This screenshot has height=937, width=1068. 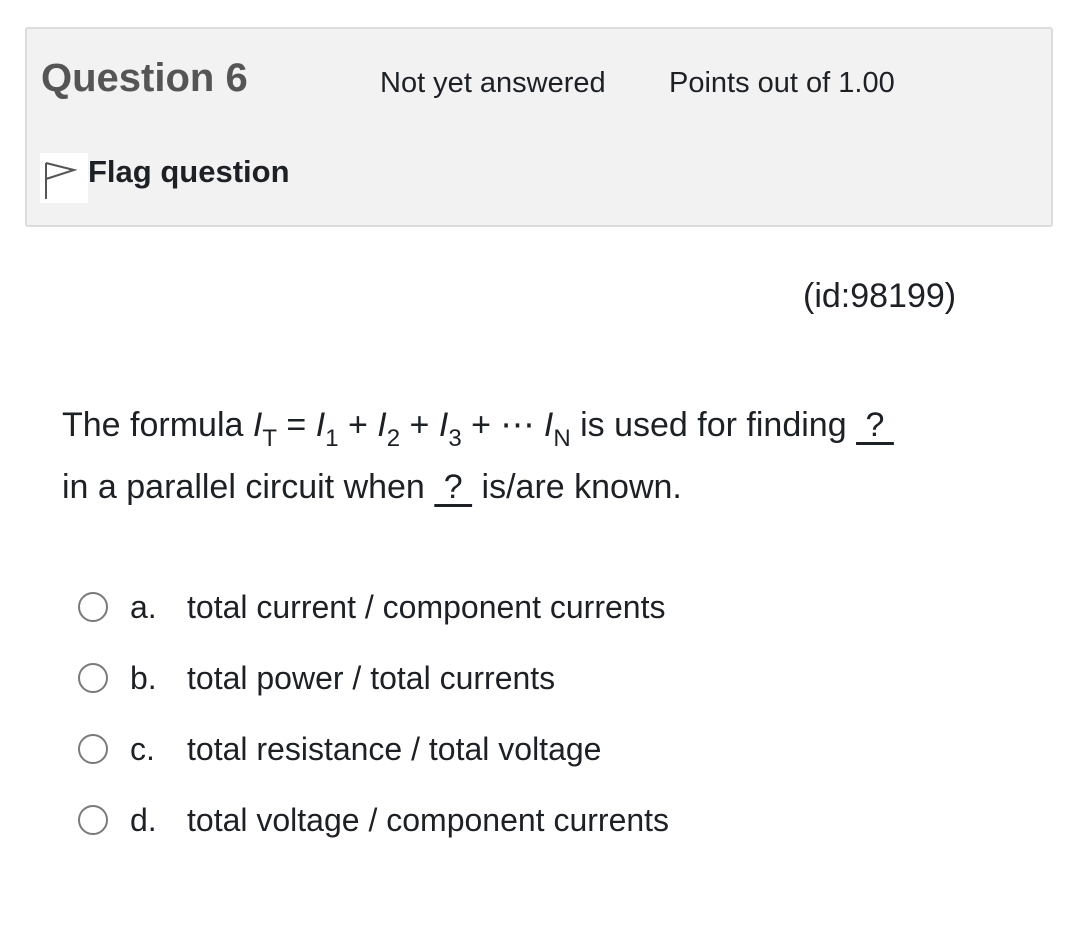 What do you see at coordinates (143, 607) in the screenshot?
I see `answer-letter: a.` at bounding box center [143, 607].